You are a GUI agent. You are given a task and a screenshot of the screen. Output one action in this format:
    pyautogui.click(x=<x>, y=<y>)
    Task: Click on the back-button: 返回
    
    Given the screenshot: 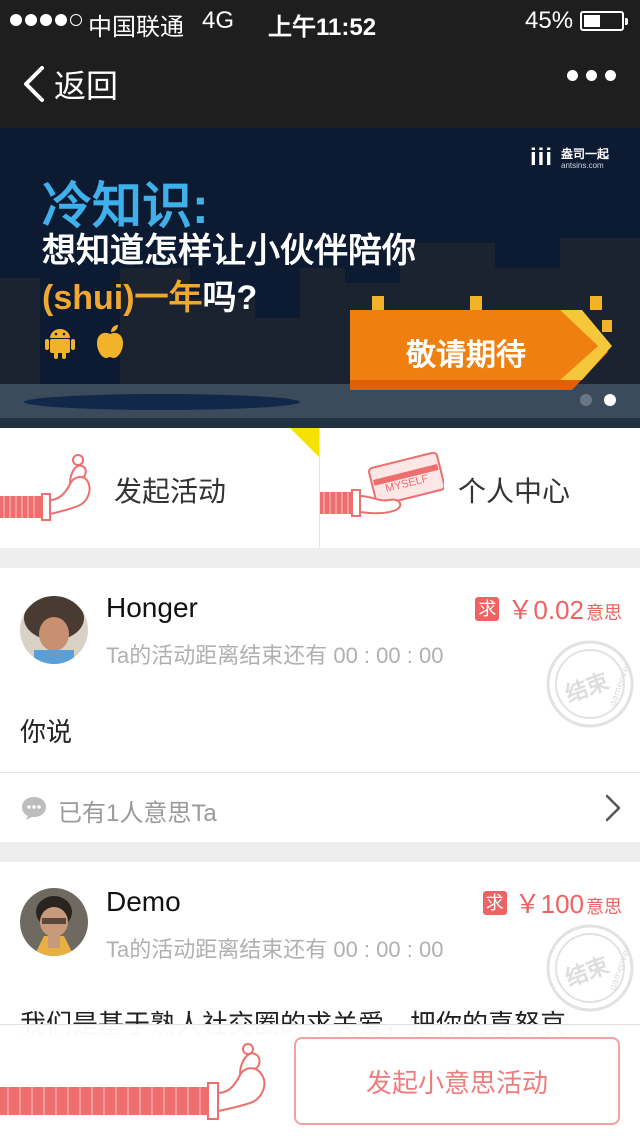 What is the action you would take?
    pyautogui.click(x=68, y=84)
    